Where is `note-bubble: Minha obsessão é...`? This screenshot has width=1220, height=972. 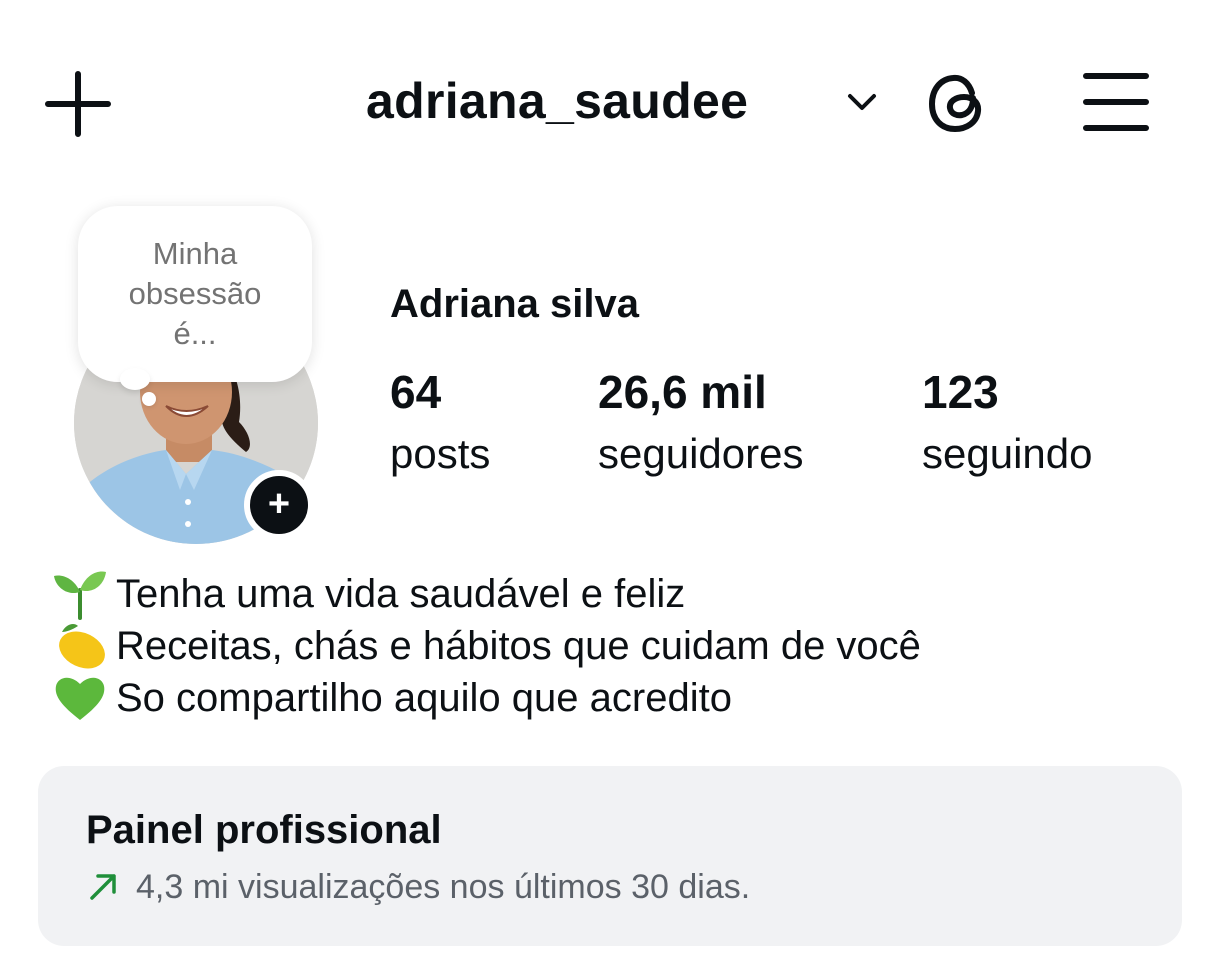 note-bubble: Minha obsessão é... is located at coordinates (195, 294).